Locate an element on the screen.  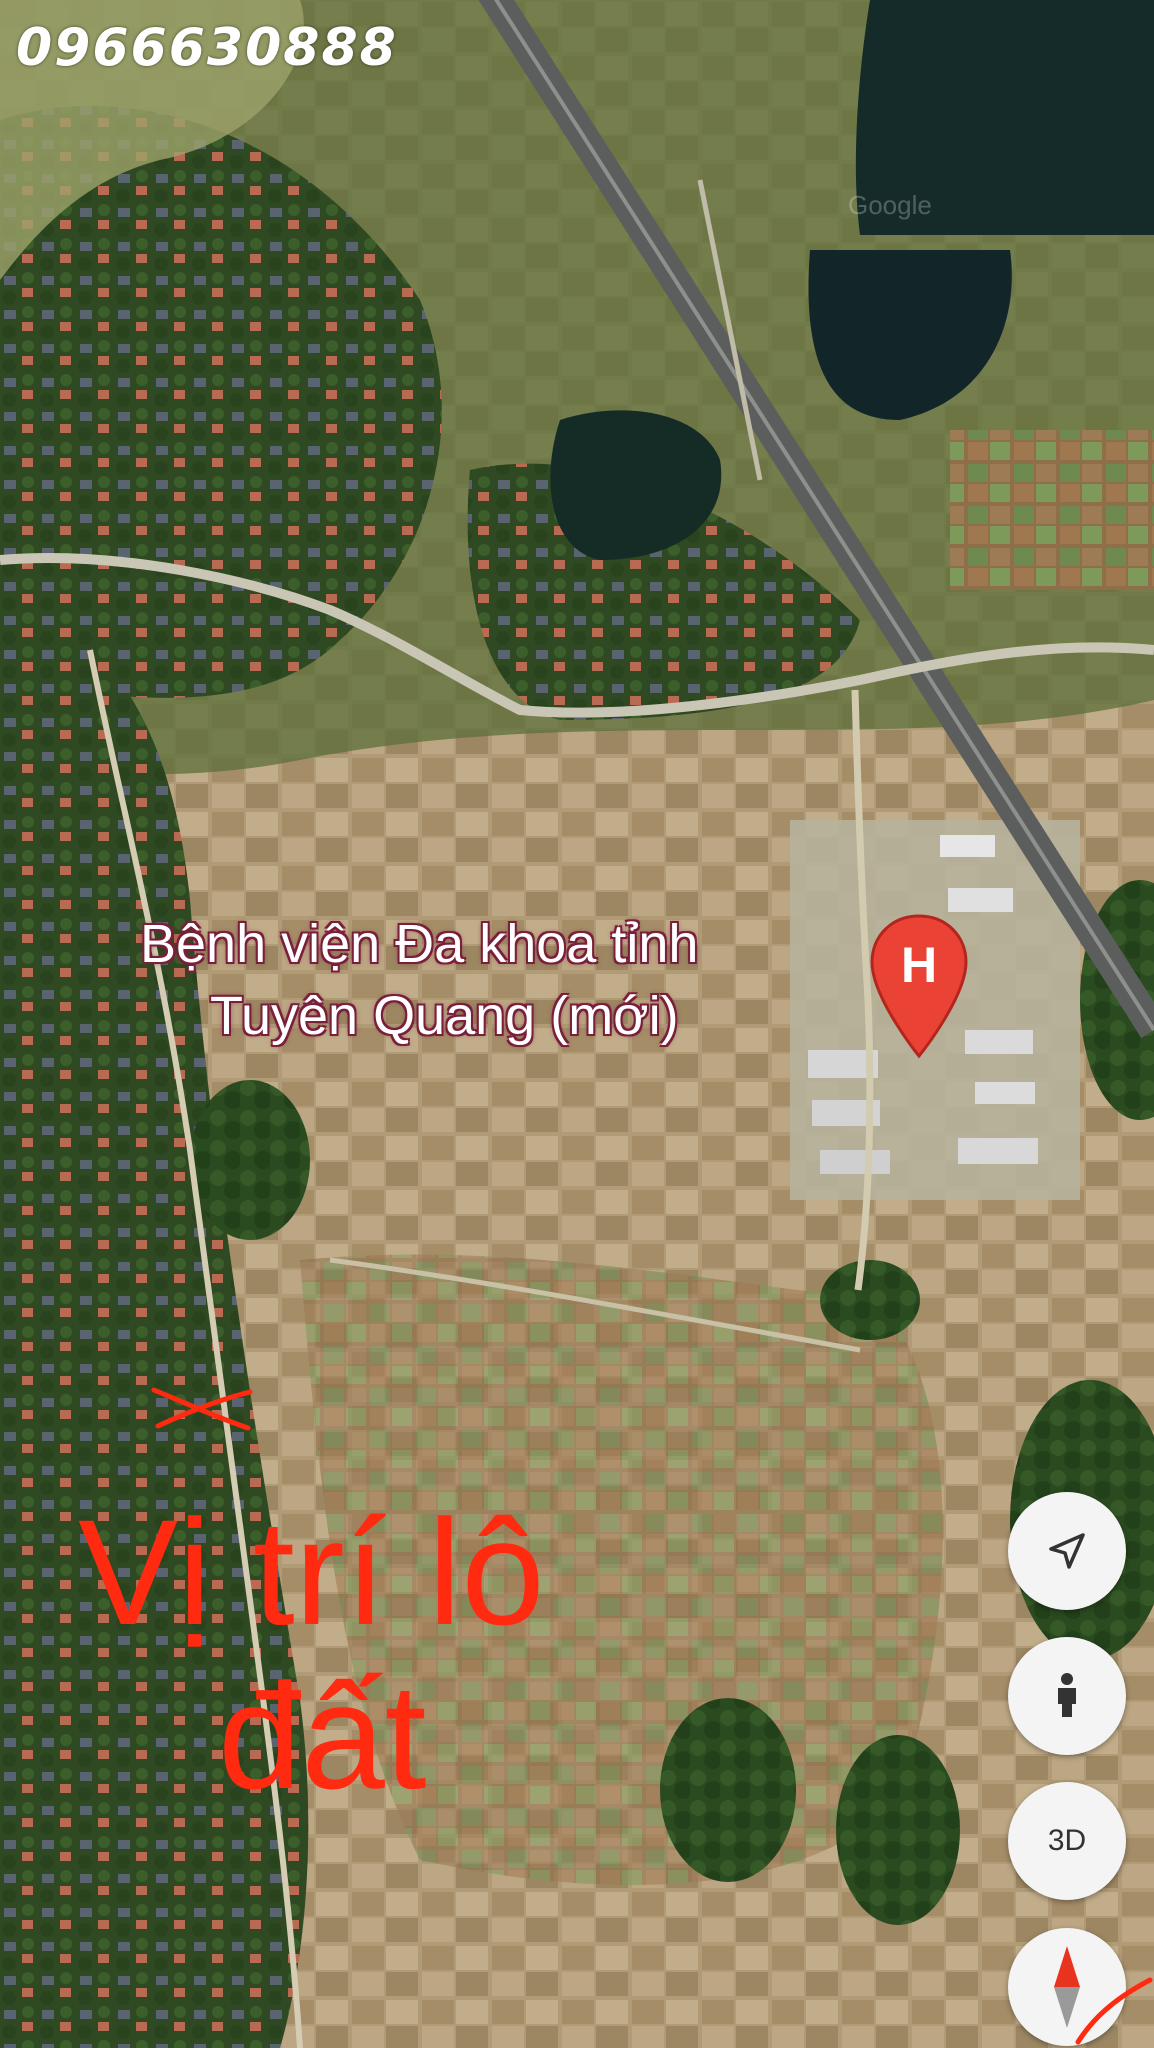
street-view-button is located at coordinates (1067, 1696).